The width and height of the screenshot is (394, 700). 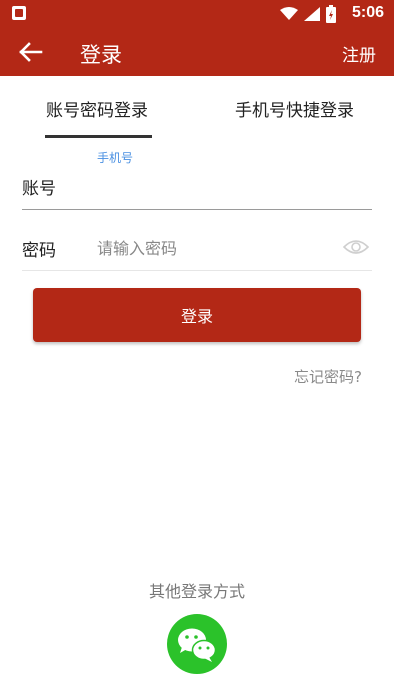 I want to click on account-underline, so click(x=197, y=209).